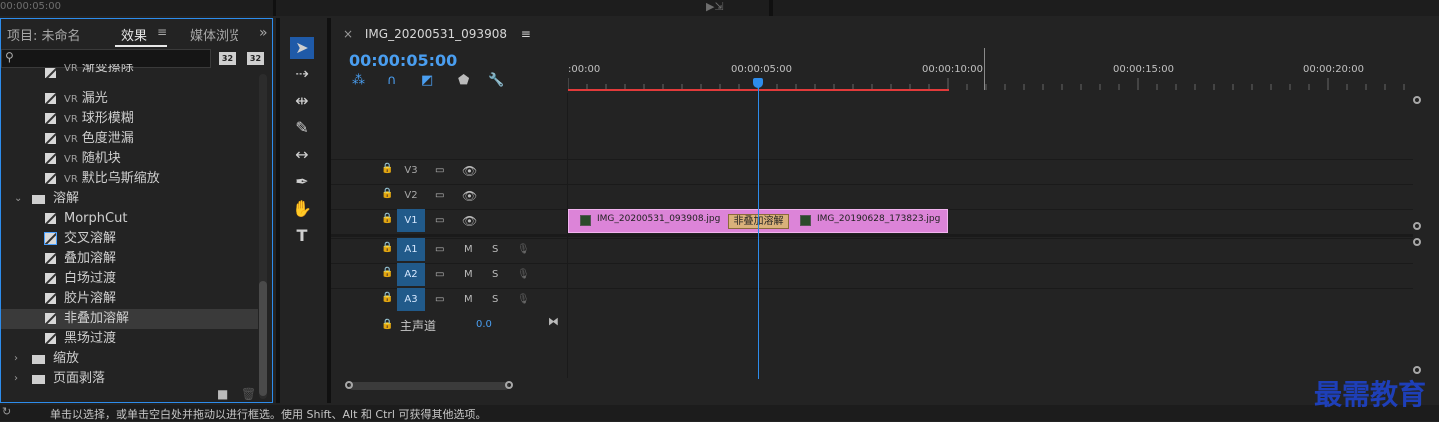 This screenshot has height=422, width=1439. What do you see at coordinates (429, 386) in the screenshot?
I see `h-scroll-thumb` at bounding box center [429, 386].